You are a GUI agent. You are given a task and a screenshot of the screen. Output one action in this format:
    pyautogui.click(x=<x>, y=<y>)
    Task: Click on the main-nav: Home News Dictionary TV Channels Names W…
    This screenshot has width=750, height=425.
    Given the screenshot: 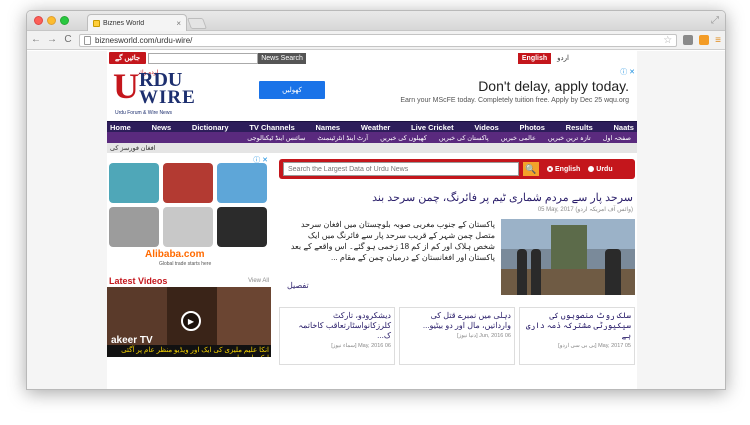 What is the action you would take?
    pyautogui.click(x=372, y=126)
    